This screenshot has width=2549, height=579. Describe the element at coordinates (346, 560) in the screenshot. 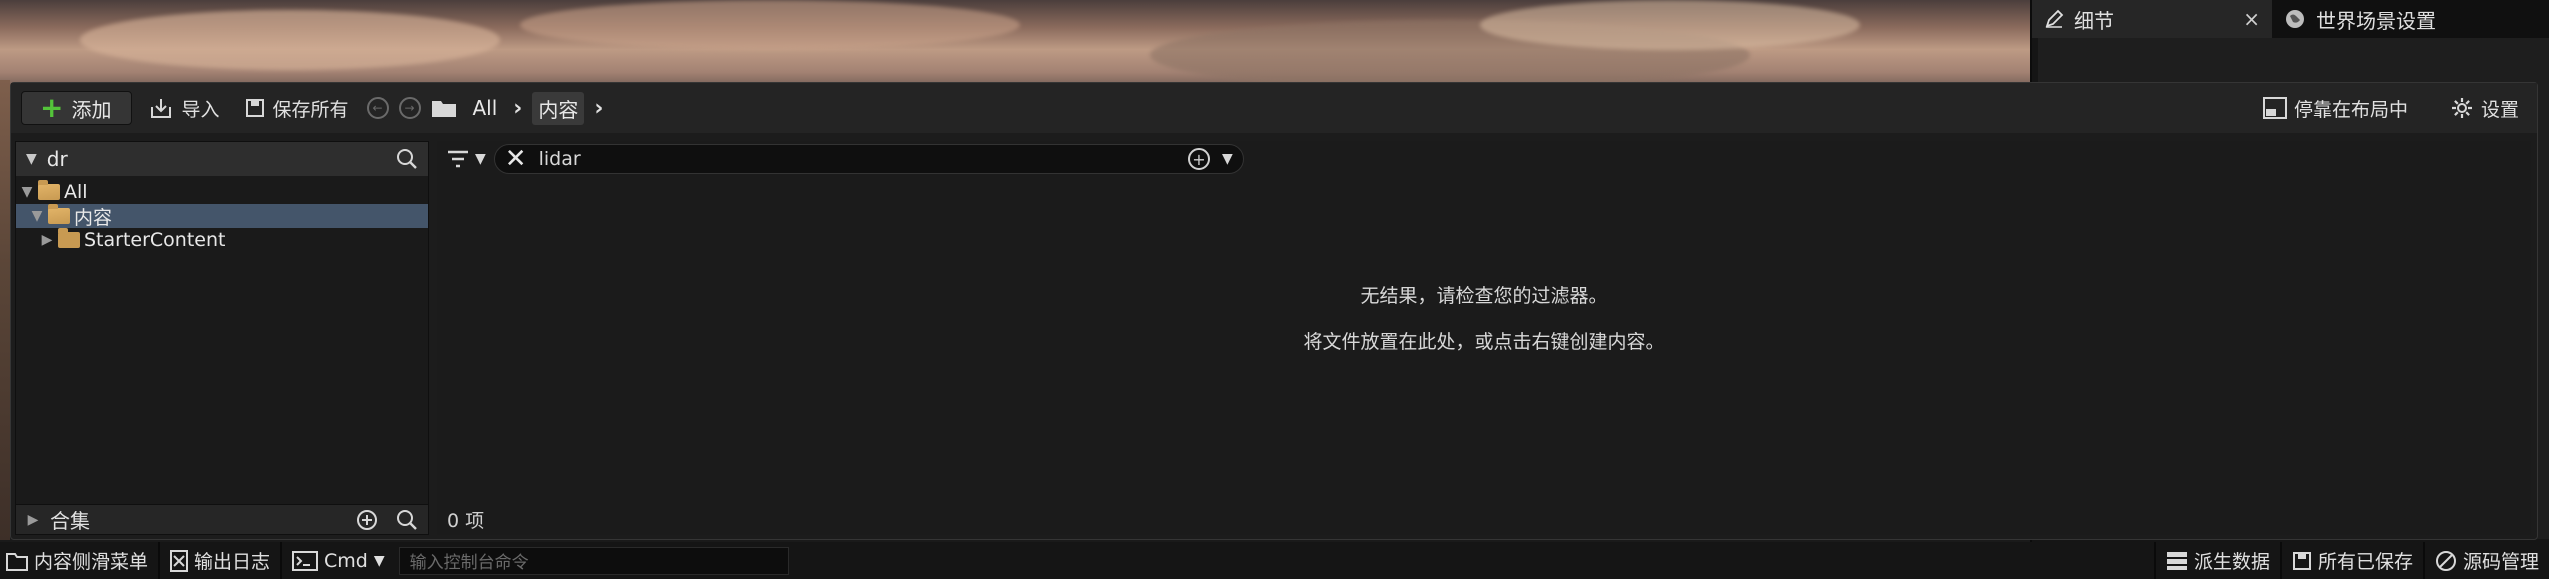

I see `cmd-label: Cmd` at that location.